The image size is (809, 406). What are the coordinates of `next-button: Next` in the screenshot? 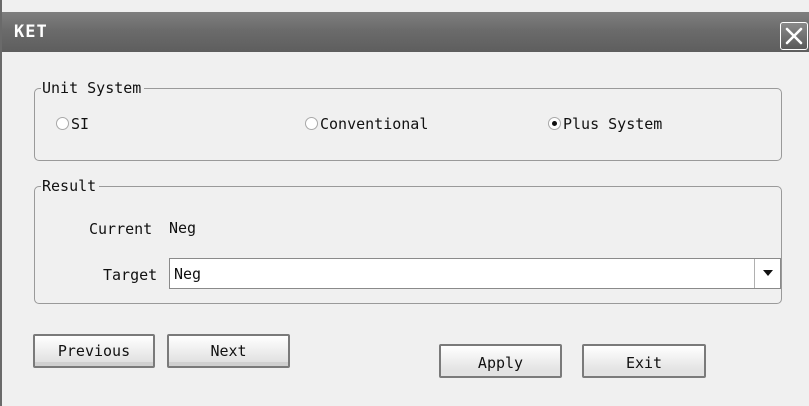 It's located at (228, 351).